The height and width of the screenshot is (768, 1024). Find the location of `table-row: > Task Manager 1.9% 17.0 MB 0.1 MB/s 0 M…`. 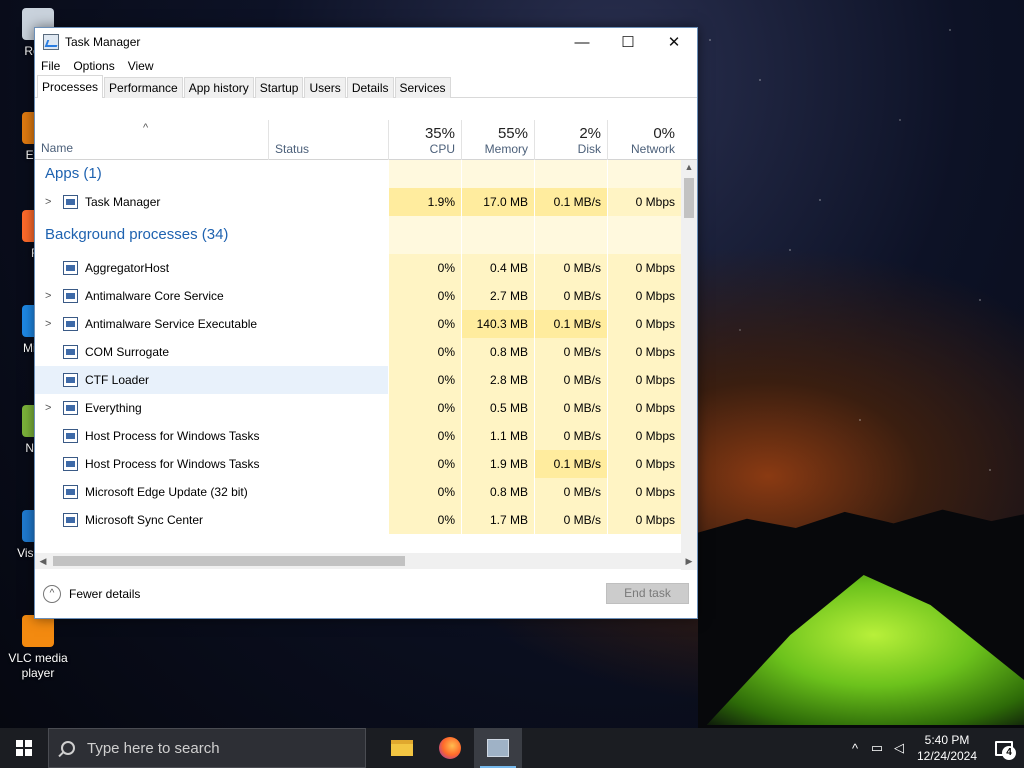

table-row: > Task Manager 1.9% 17.0 MB 0.1 MB/s 0 M… is located at coordinates (358, 202).